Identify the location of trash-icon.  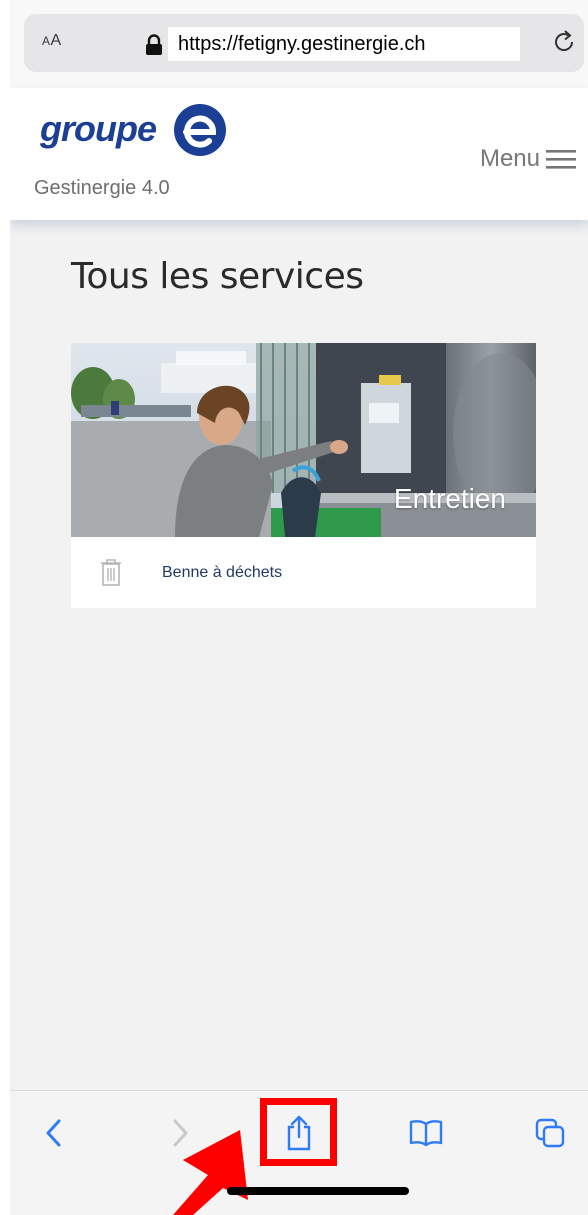
(111, 572).